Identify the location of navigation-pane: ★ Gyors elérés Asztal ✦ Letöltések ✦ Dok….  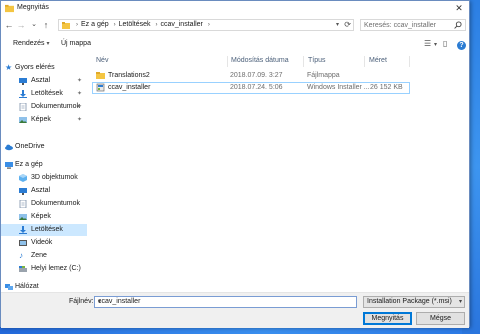
(44, 173).